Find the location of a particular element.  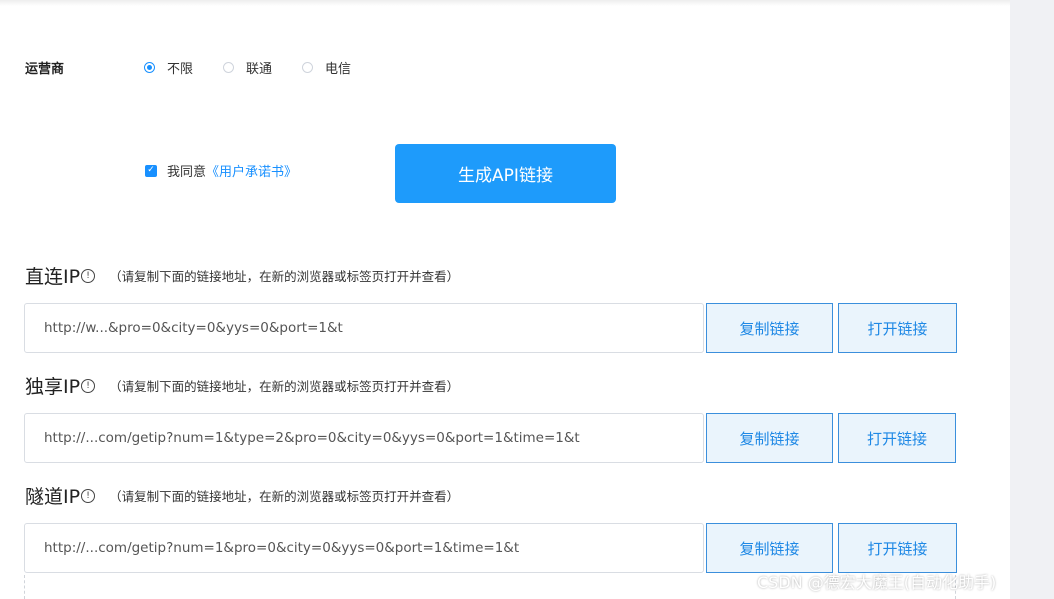

agreement-checkbox: ✓ is located at coordinates (151, 171).